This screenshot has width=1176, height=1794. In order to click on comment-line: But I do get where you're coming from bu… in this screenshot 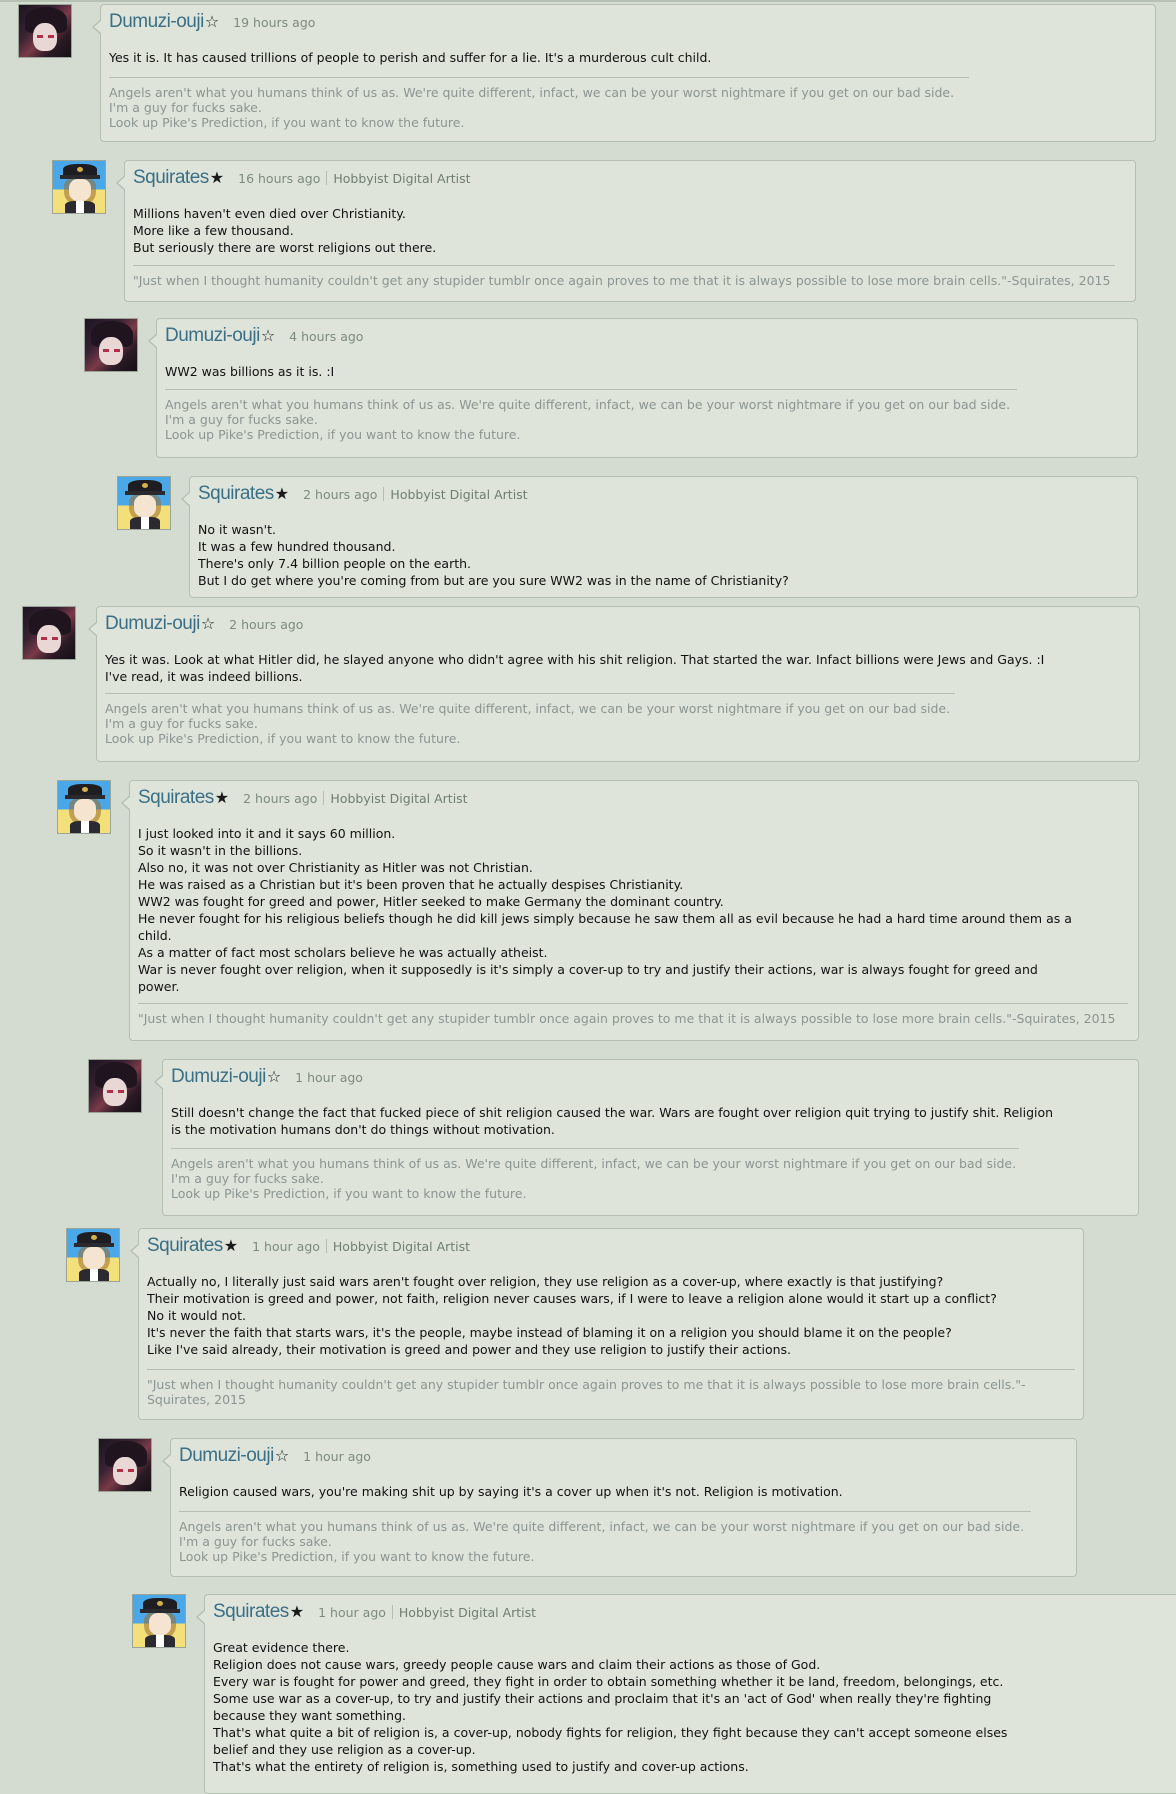, I will do `click(493, 580)`.